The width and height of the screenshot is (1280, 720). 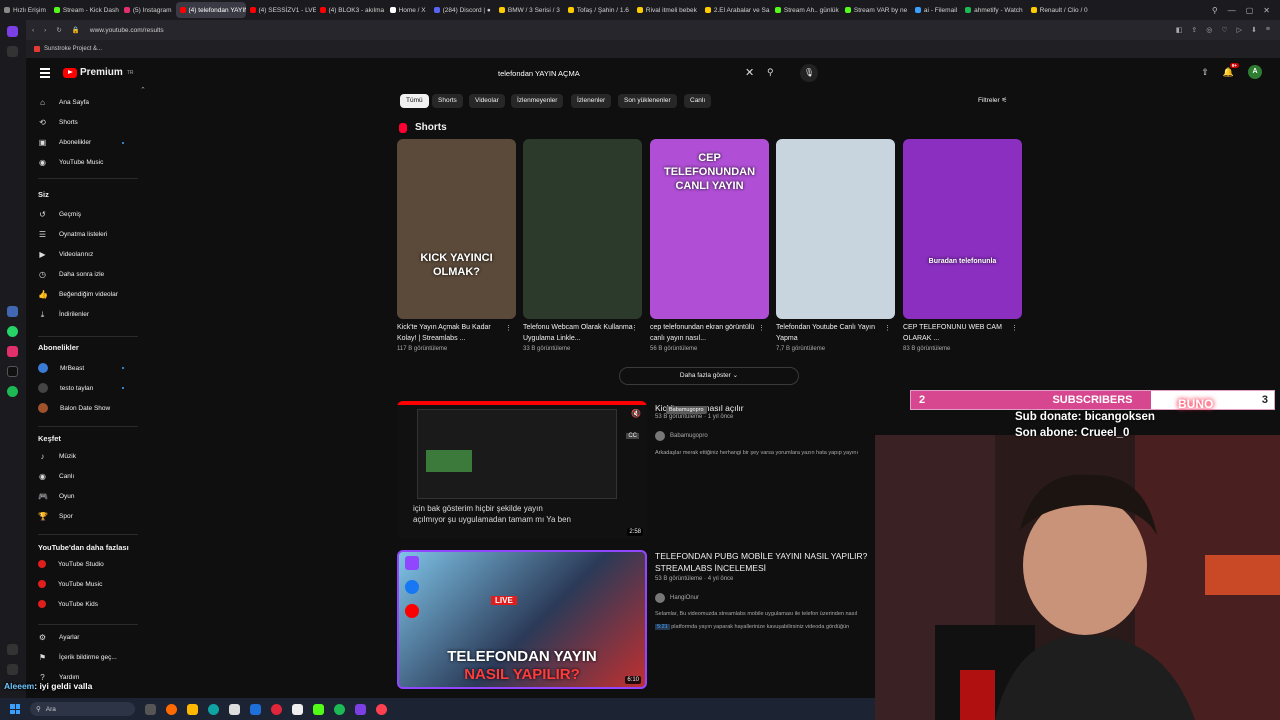 What do you see at coordinates (25, 10) in the screenshot?
I see `browser-tab: Hızlı Erişim` at bounding box center [25, 10].